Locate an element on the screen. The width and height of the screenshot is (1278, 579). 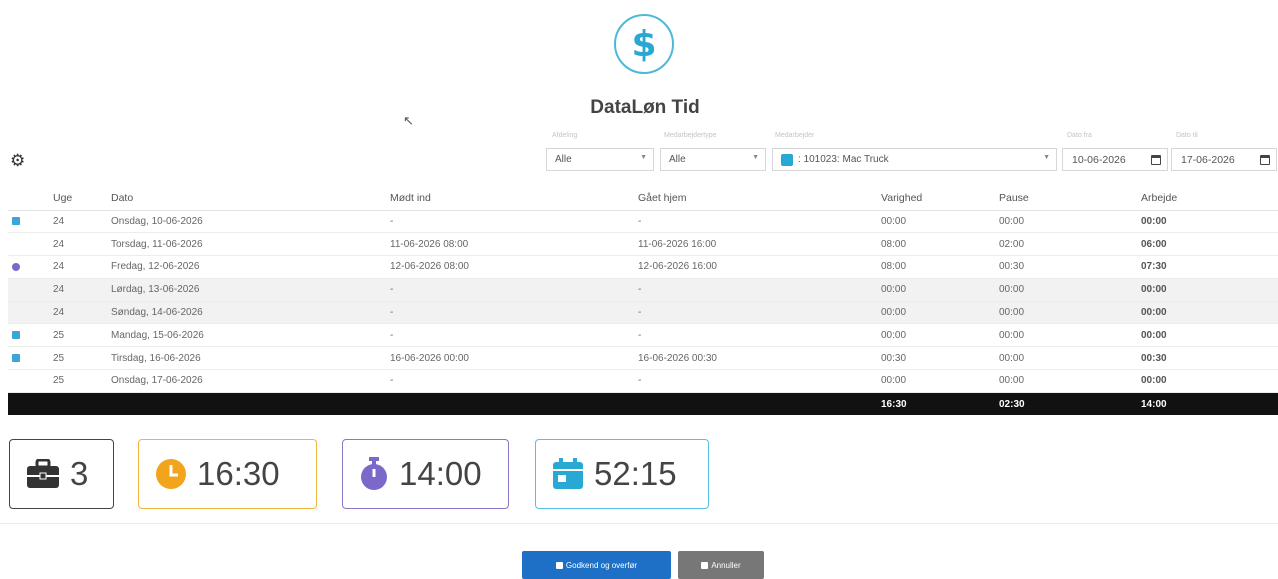
total-varighed: 16:30 is located at coordinates (936, 404).